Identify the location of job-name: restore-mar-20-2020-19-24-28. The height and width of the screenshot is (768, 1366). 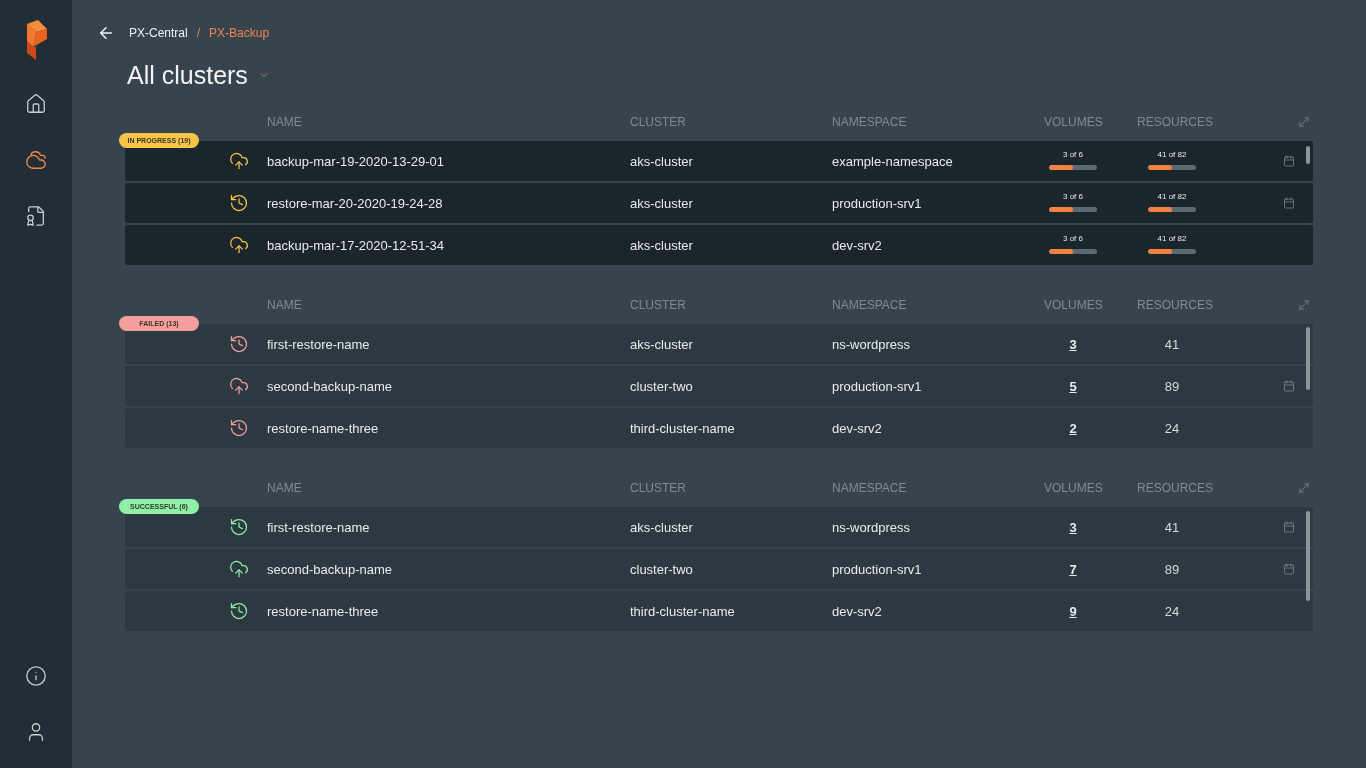
(355, 203).